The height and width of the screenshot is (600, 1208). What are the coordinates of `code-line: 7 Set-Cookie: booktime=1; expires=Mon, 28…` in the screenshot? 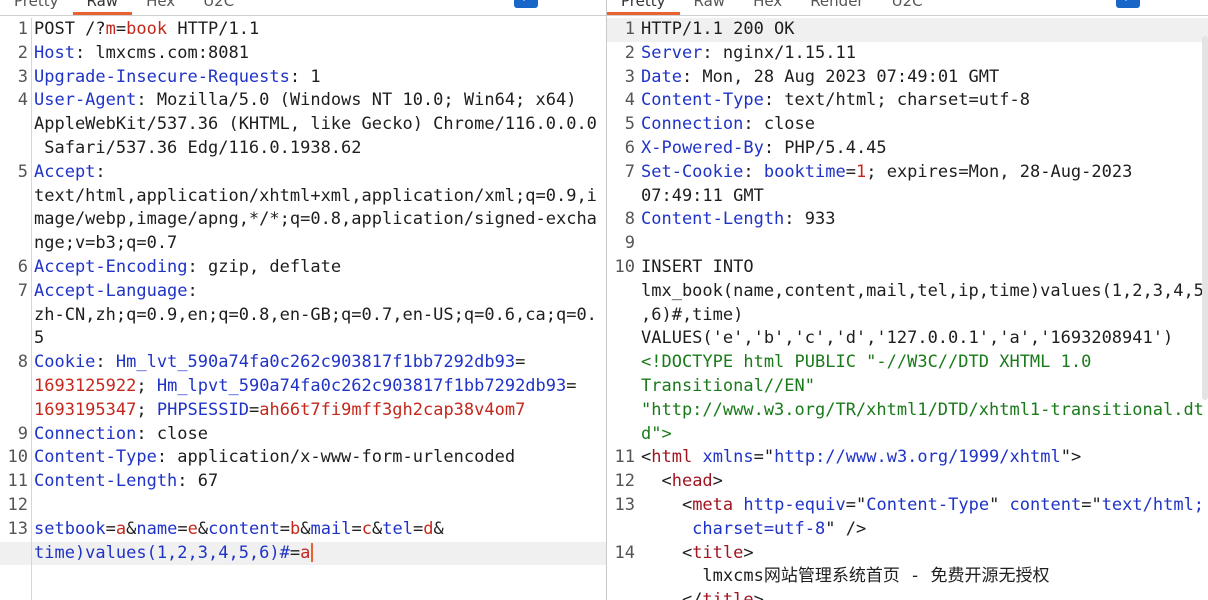 It's located at (907, 173).